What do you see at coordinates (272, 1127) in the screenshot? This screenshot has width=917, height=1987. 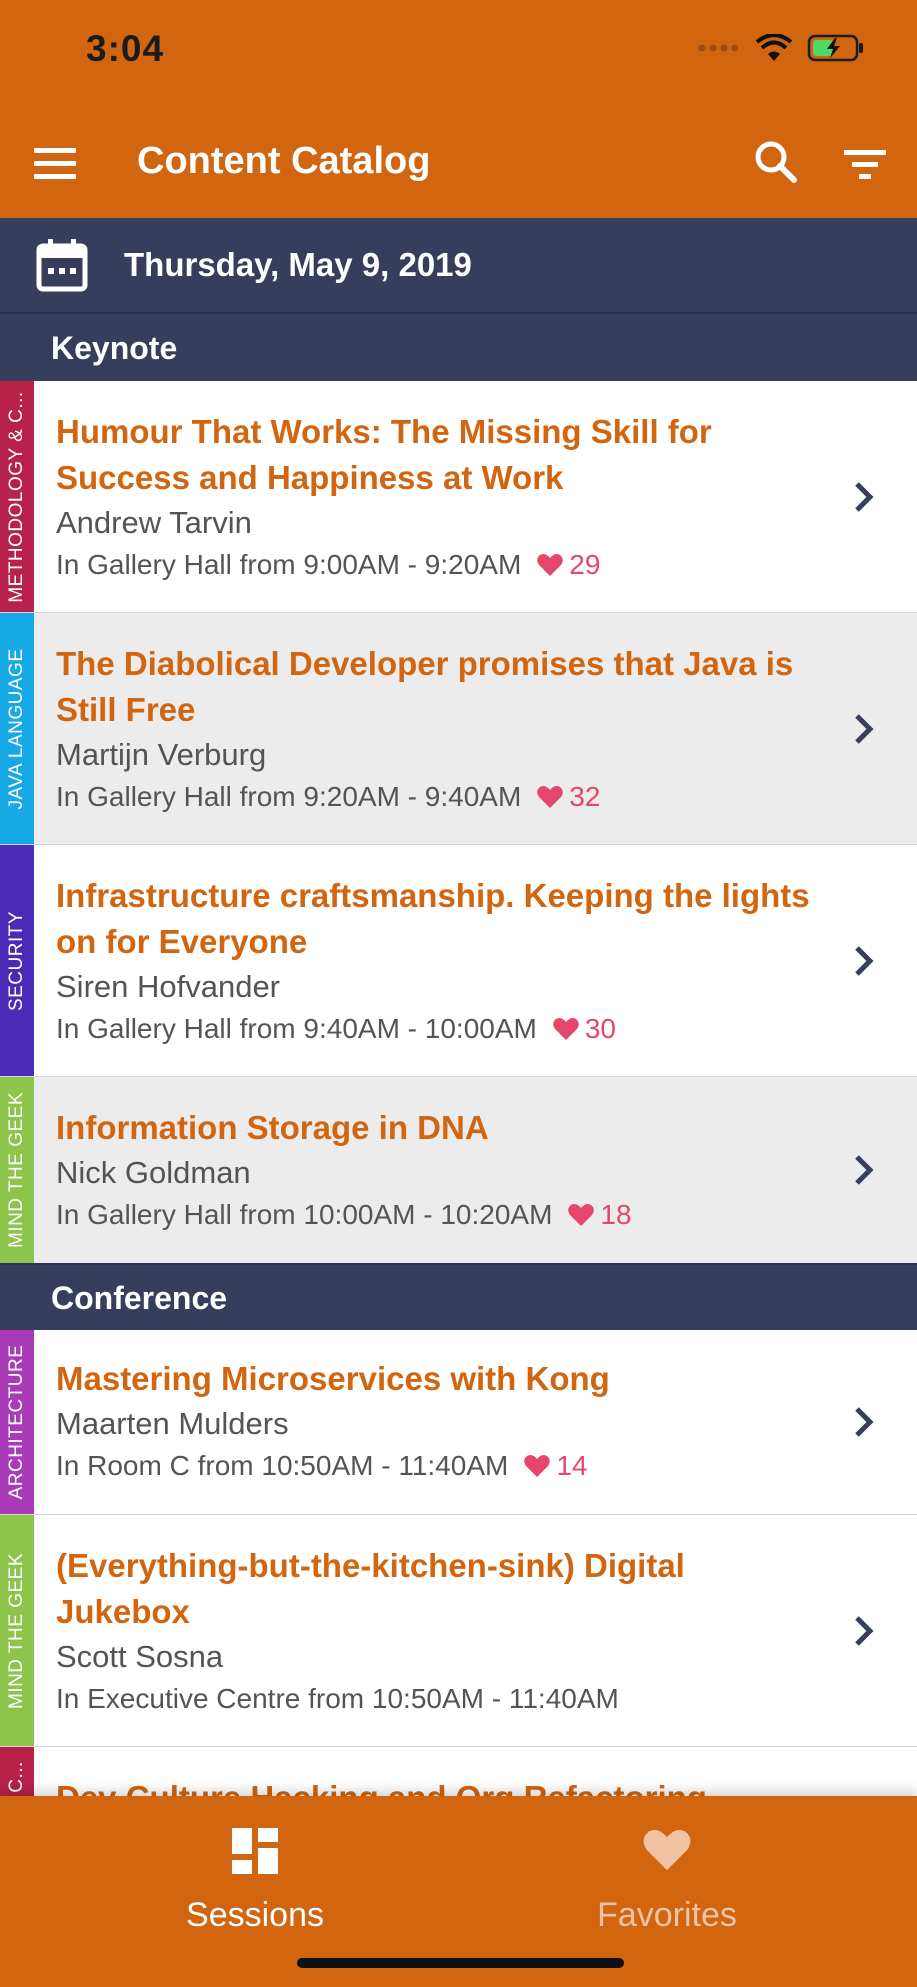 I see `session-title: Information Storage in DNA` at bounding box center [272, 1127].